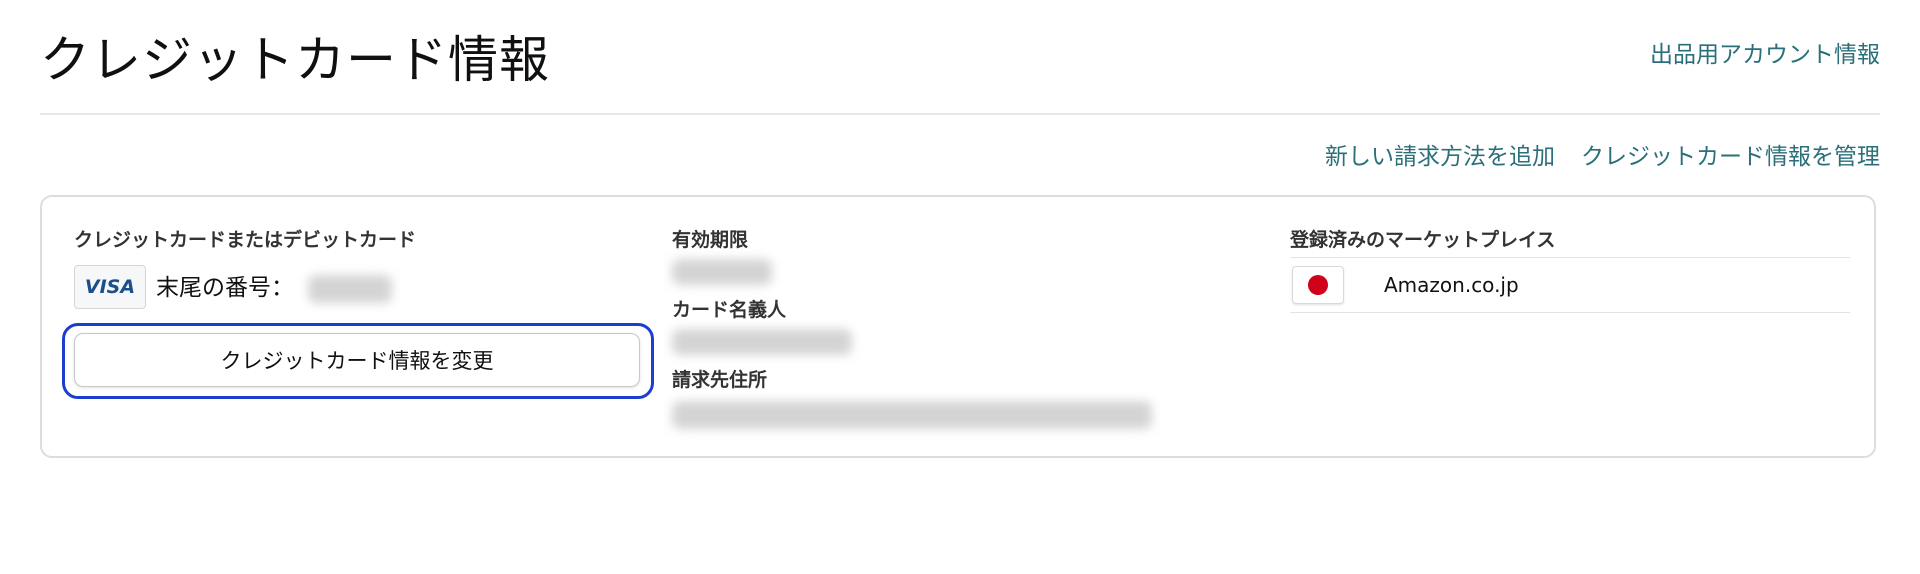  Describe the element at coordinates (722, 272) in the screenshot. I see `expiry-value-redacted` at that location.